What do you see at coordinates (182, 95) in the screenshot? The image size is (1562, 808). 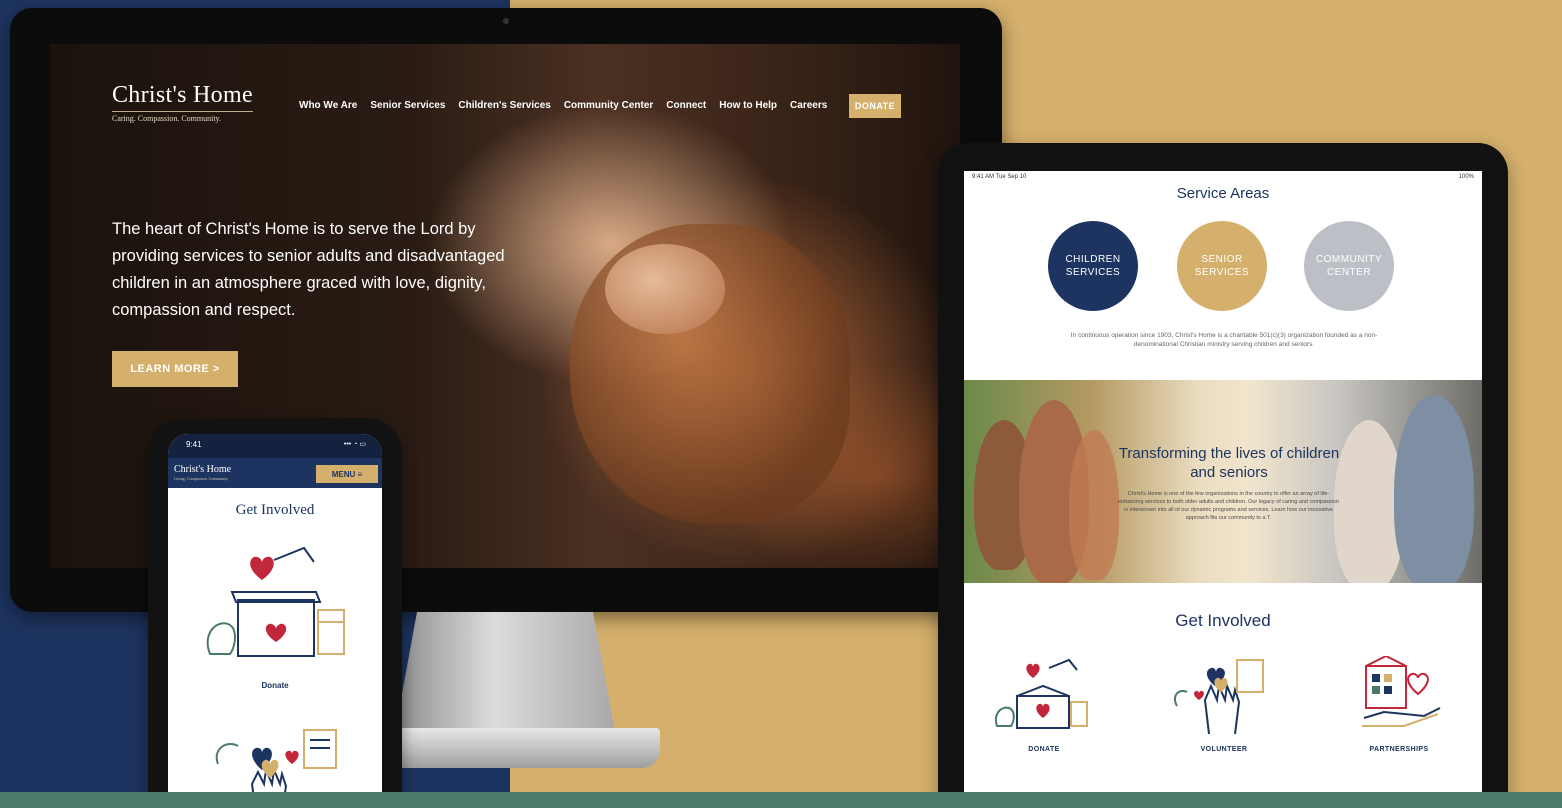 I see `logo-name: Christ's Home` at bounding box center [182, 95].